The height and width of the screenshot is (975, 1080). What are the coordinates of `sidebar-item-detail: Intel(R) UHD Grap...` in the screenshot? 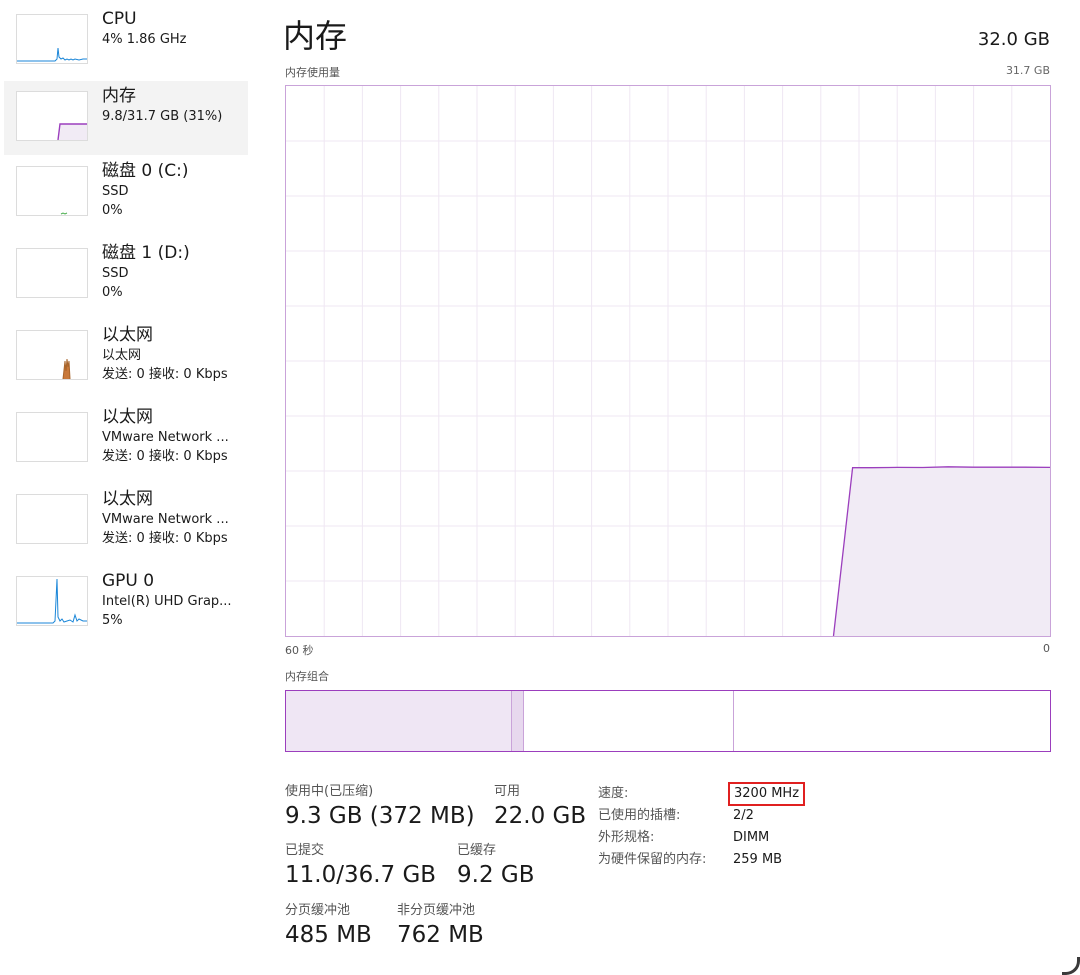 It's located at (167, 601).